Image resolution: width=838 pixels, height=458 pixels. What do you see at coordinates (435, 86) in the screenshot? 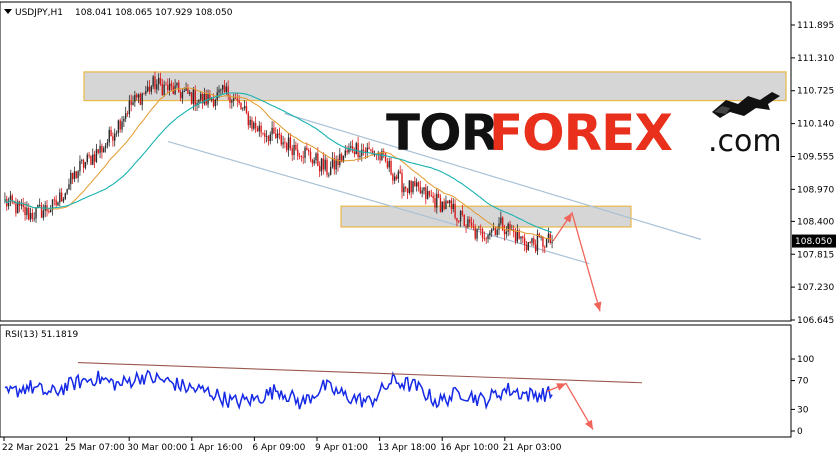
I see `resistance-zone` at bounding box center [435, 86].